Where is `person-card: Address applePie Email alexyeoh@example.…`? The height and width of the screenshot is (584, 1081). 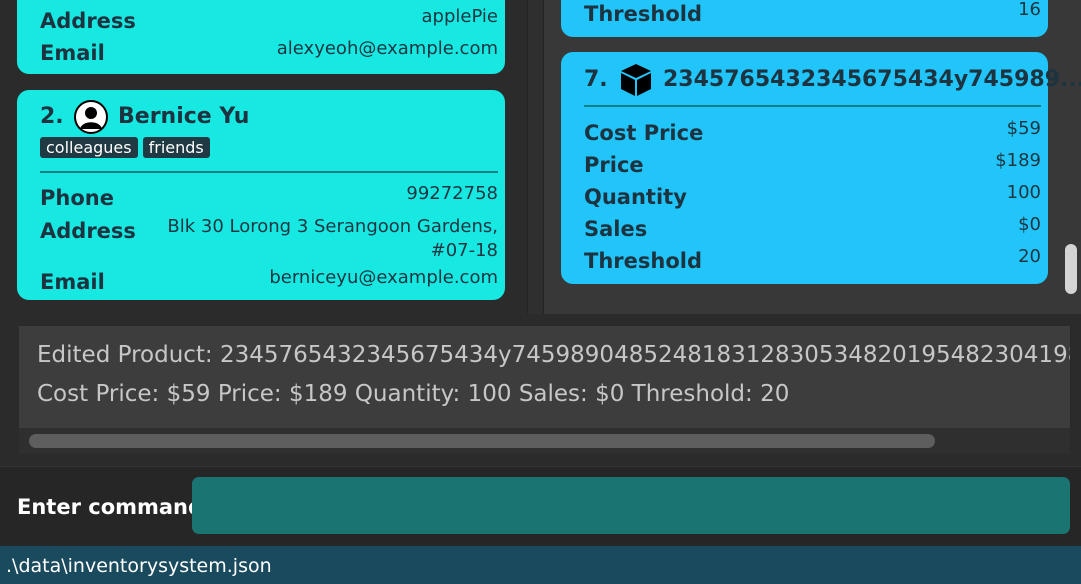
person-card: Address applePie Email alexyeoh@example.… is located at coordinates (261, 37).